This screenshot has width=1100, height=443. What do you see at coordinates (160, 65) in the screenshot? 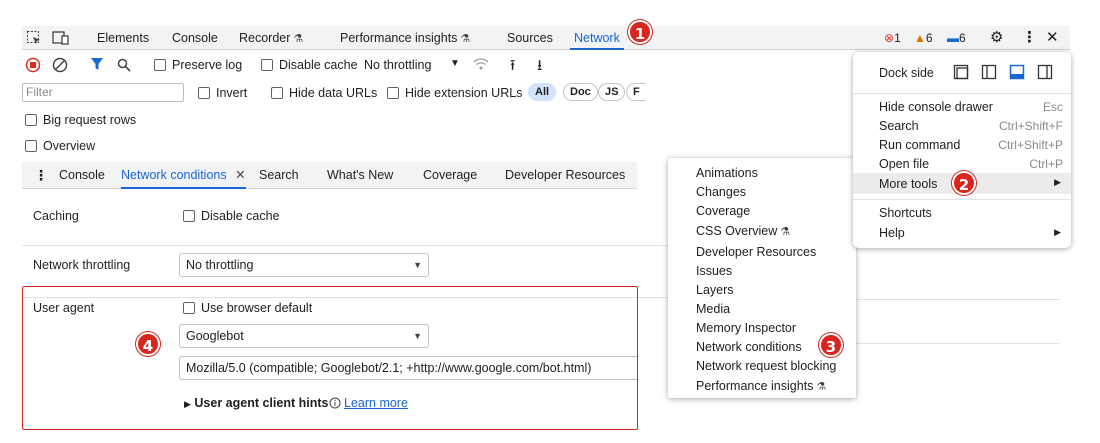
I see `preserve-log-checkbox` at bounding box center [160, 65].